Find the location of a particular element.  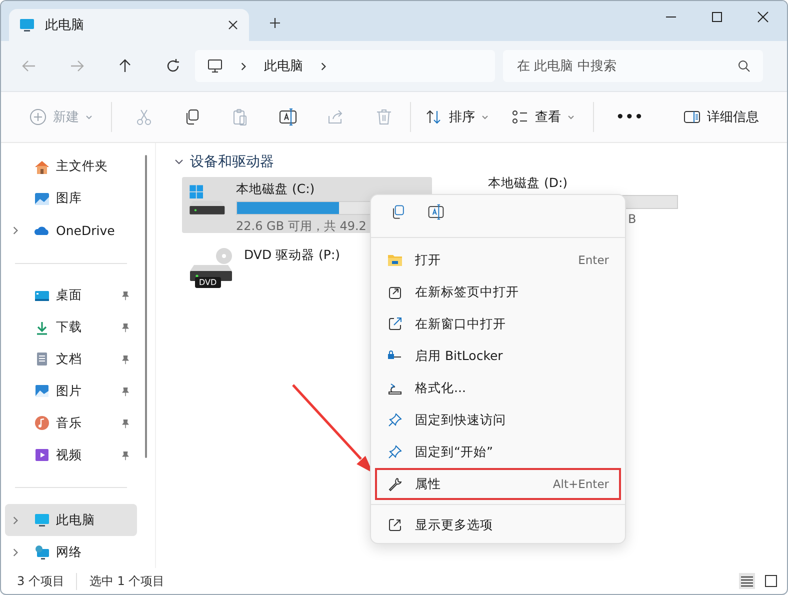

view-button: 查看 is located at coordinates (543, 117).